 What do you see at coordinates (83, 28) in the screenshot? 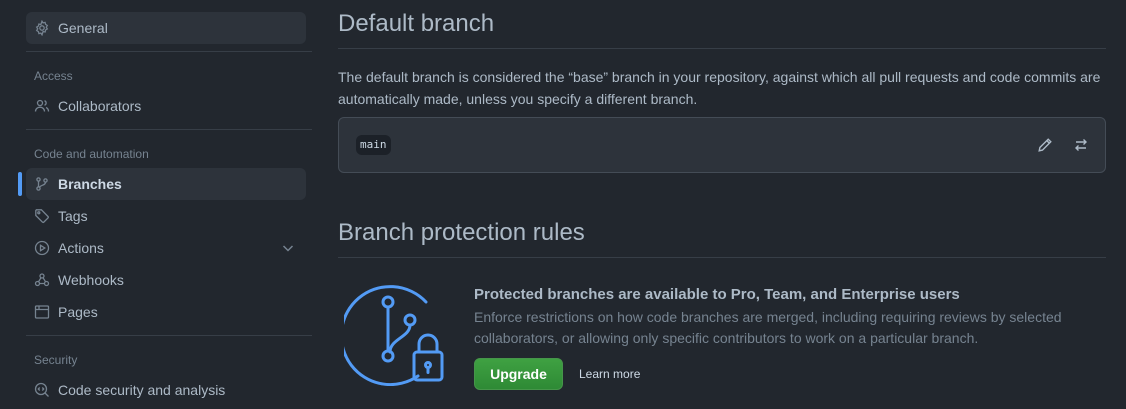
I see `sidebar-item-label: General` at bounding box center [83, 28].